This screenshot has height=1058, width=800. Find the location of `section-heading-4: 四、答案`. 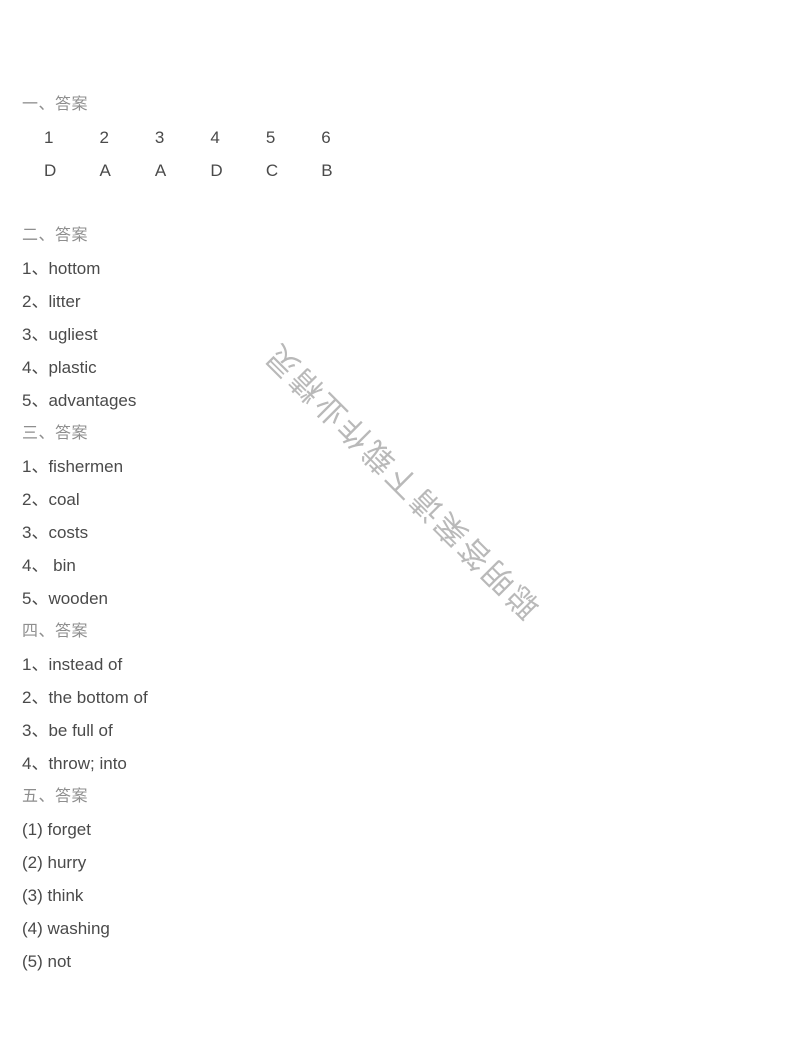

section-heading-4: 四、答案 is located at coordinates (55, 631).